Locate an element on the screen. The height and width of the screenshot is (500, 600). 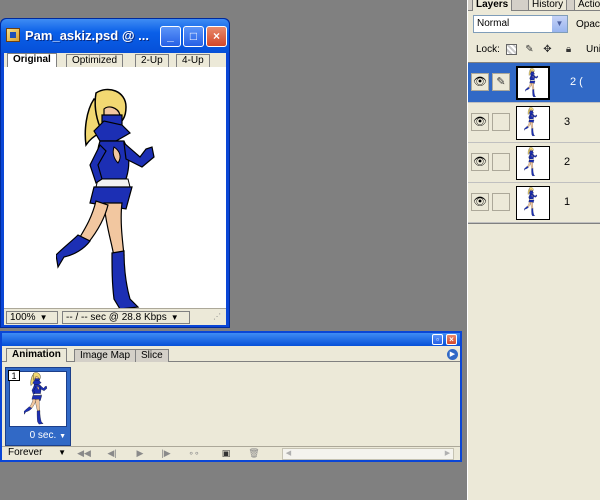
delete-frame-trash-icon: 🗑︎ is located at coordinates (254, 453).